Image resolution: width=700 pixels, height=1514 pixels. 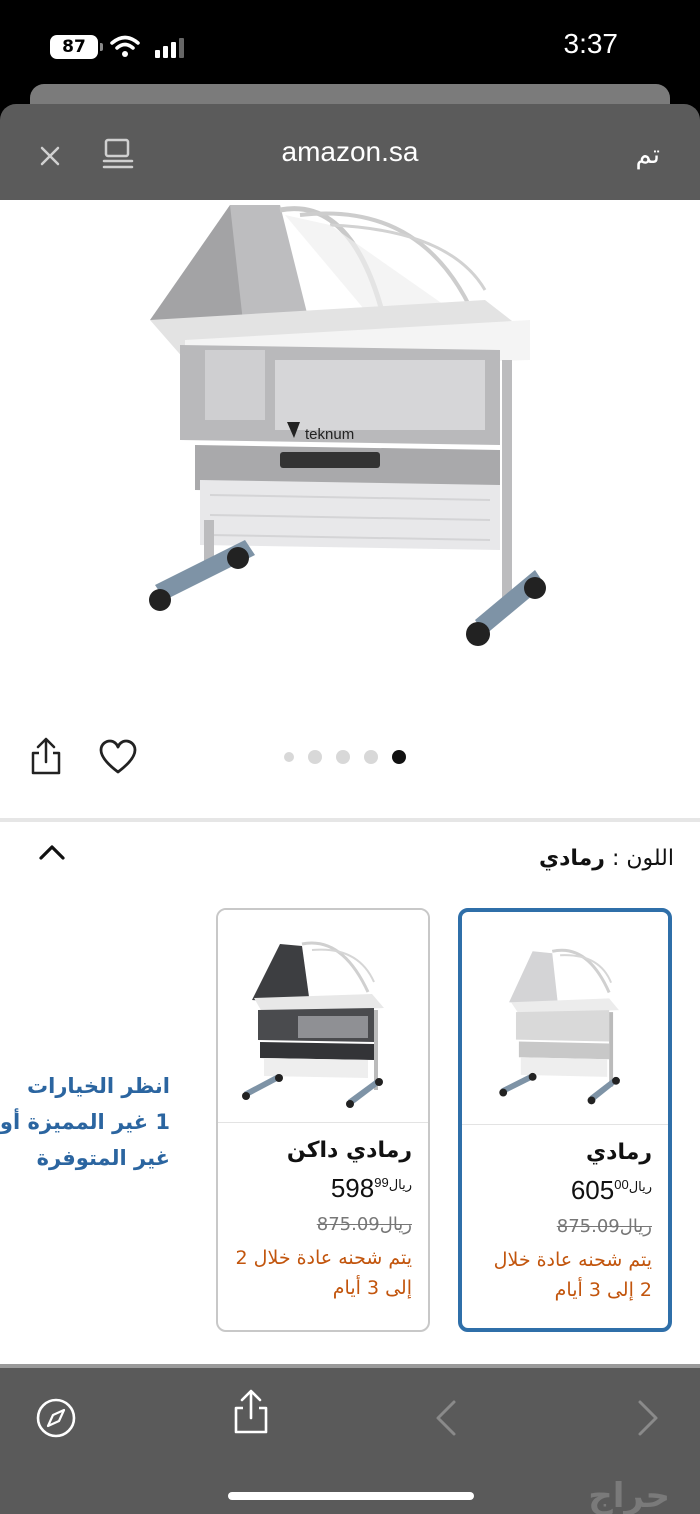 I want to click on more-options-line: 1 غير المميزة أو, so click(x=85, y=1122).